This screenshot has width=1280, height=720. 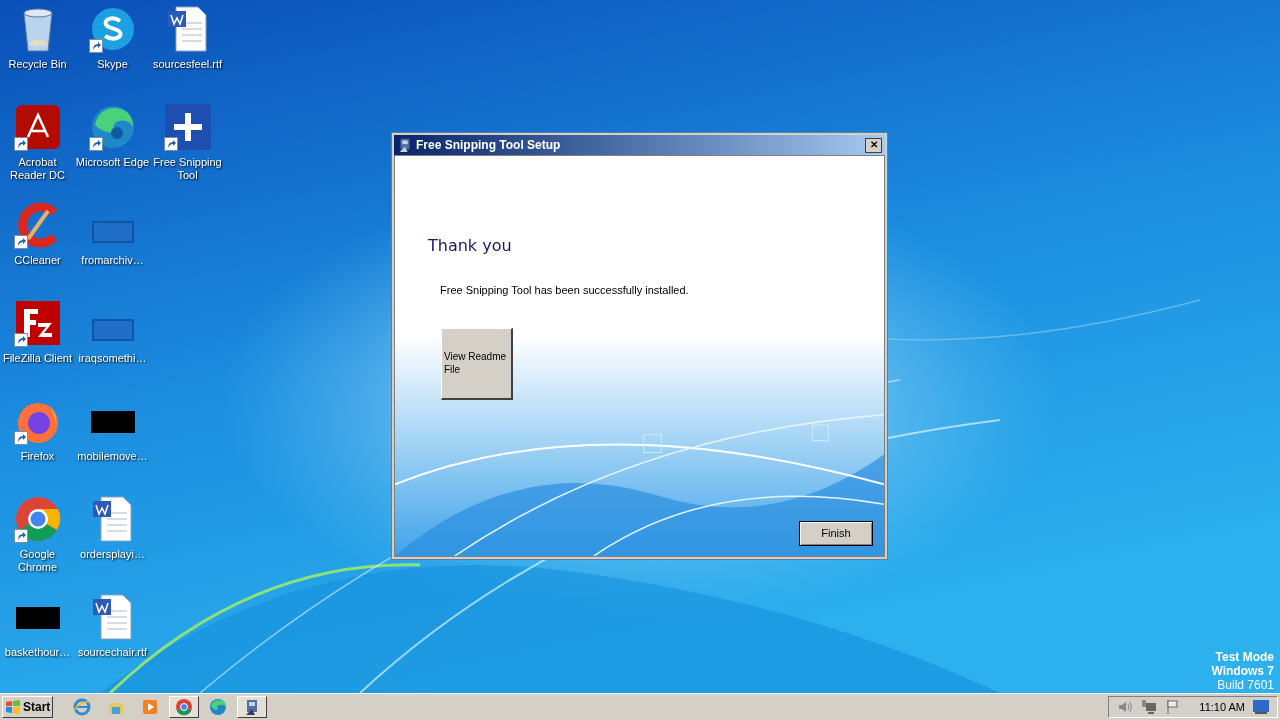 I want to click on windows-logo-icon, so click(x=13, y=707).